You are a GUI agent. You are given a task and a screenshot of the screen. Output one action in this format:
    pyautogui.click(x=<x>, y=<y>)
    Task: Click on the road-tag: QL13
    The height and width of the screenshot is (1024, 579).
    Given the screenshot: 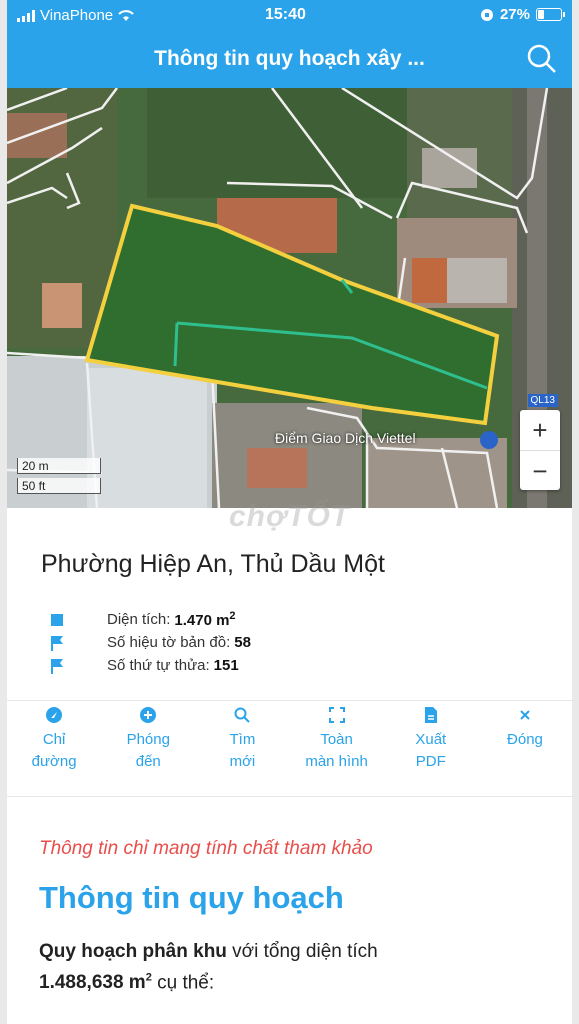 What is the action you would take?
    pyautogui.click(x=542, y=400)
    